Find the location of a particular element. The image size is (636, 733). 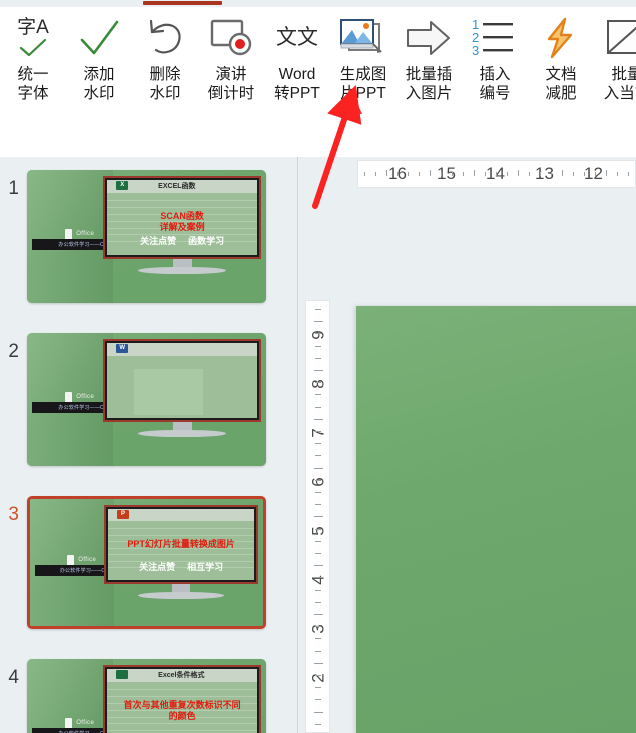

ribbon-label-line1: 批量 is located at coordinates (623, 74).